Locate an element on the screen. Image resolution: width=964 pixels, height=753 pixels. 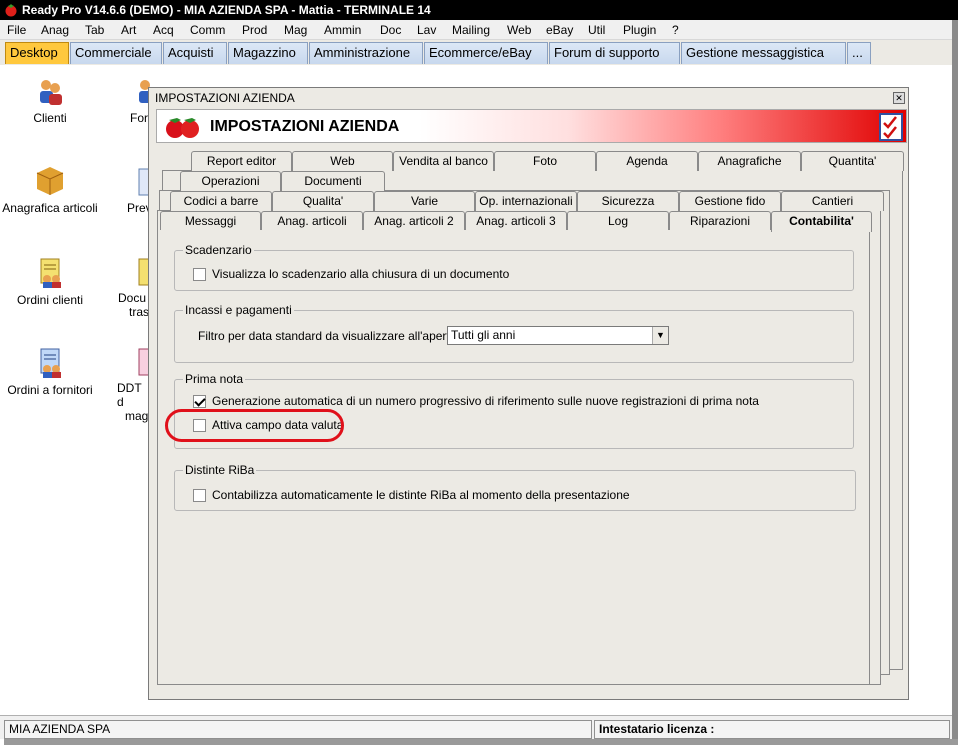
desktop-icon-ddt-magazzino: DDT d maga is located at coordinates (136, 385).